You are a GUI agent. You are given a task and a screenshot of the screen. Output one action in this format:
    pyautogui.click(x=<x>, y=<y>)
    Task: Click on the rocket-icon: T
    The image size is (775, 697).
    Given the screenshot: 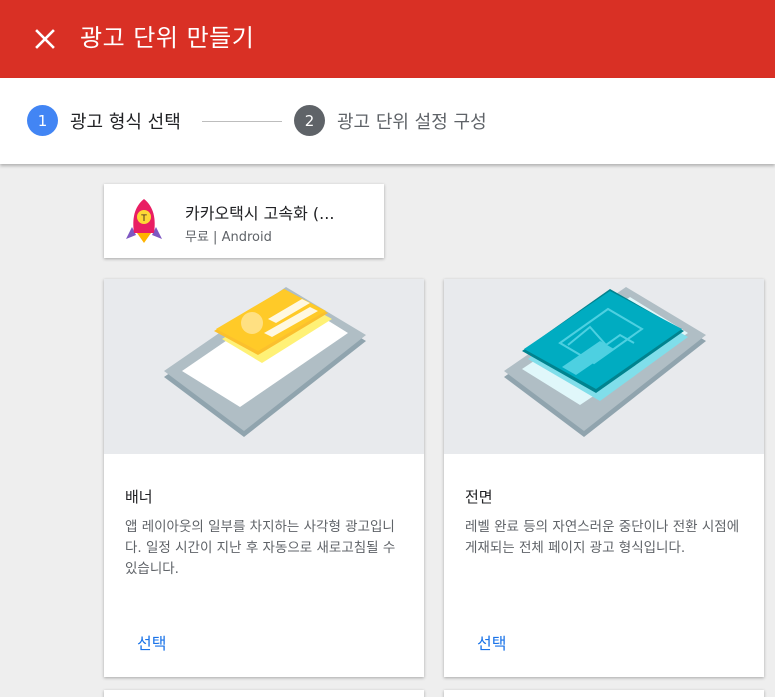 What is the action you would take?
    pyautogui.click(x=144, y=221)
    